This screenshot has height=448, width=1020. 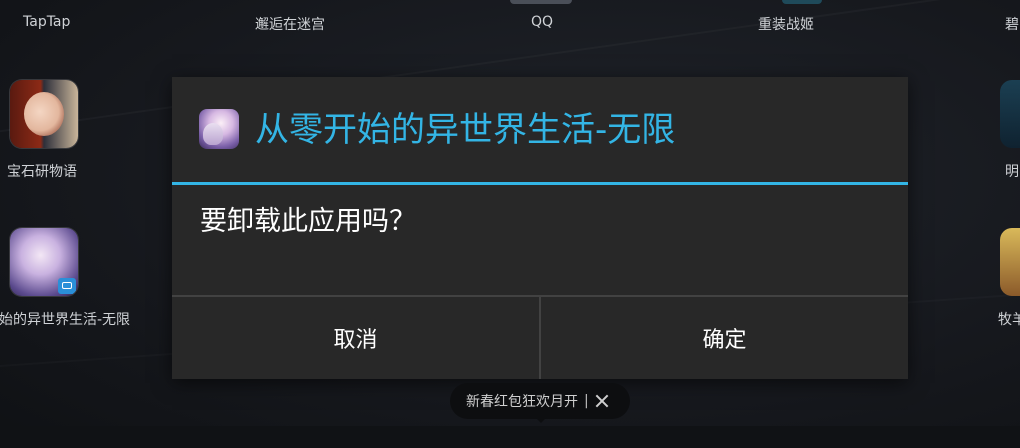 I want to click on app-label-dungeon: 邂逅在迷宫, so click(x=290, y=24).